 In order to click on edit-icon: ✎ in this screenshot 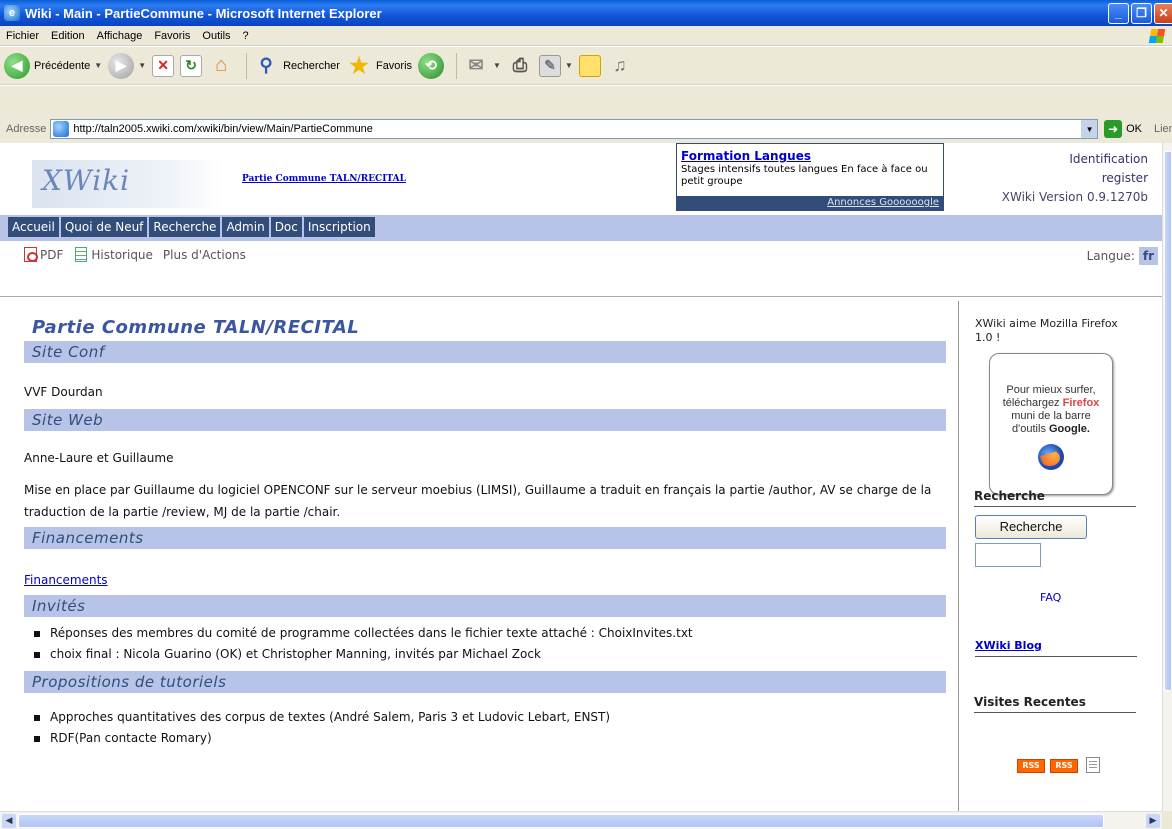, I will do `click(549, 65)`.